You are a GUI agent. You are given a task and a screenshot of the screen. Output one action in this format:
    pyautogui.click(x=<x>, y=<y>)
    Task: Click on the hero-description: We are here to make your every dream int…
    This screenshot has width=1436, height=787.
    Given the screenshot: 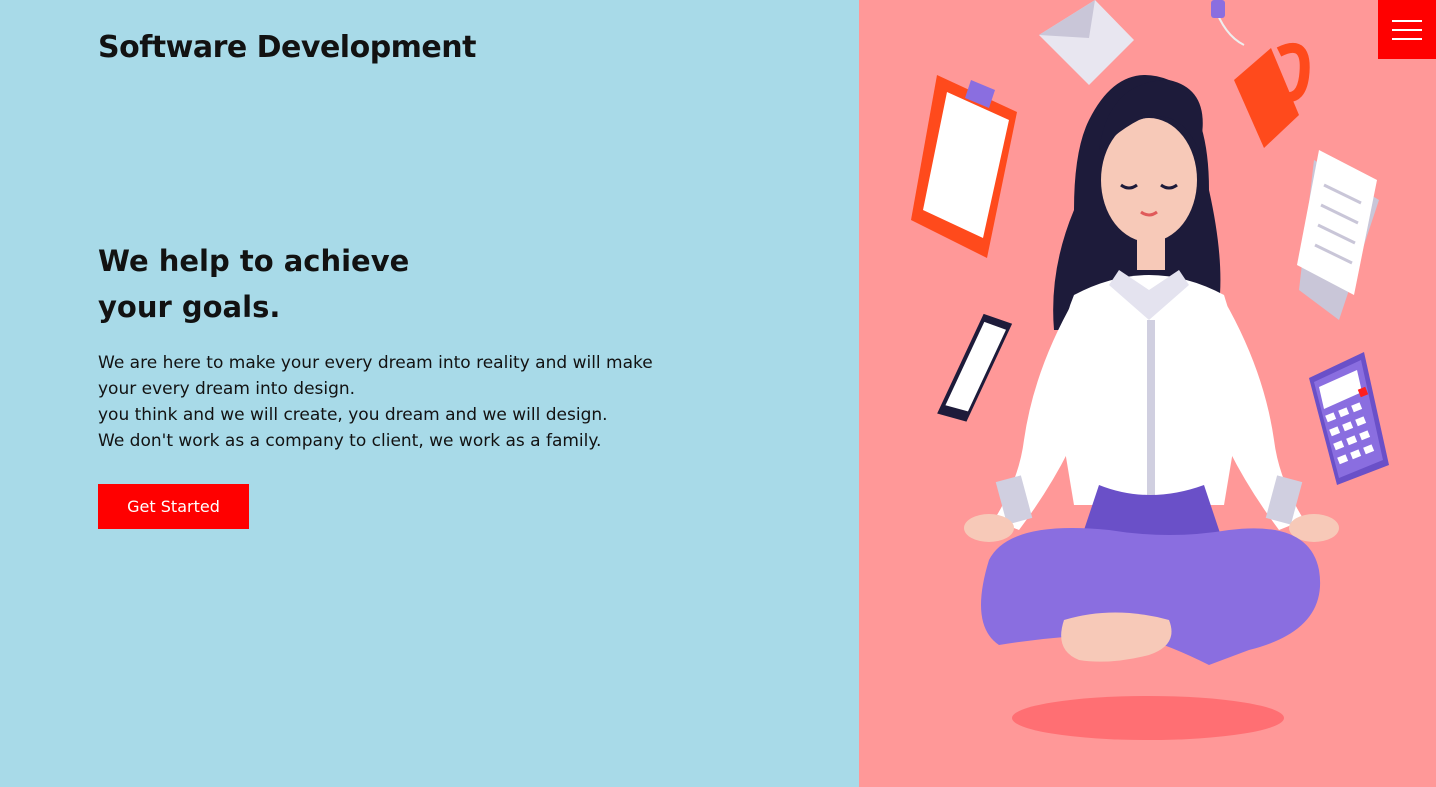 What is the action you would take?
    pyautogui.click(x=408, y=402)
    